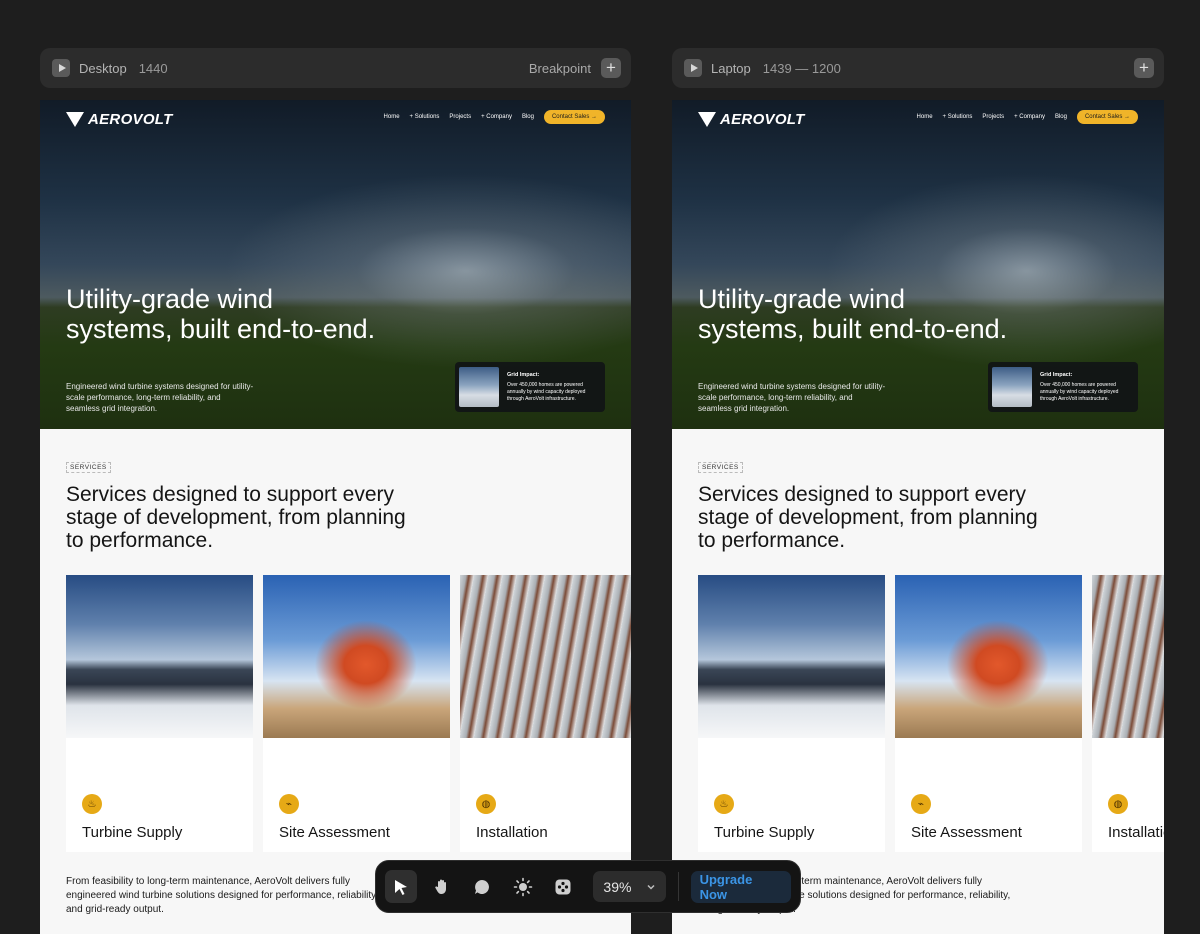 This screenshot has height=934, width=1200. Describe the element at coordinates (588, 886) in the screenshot. I see `canvas-toolbar: 39% Upgrade Now` at that location.